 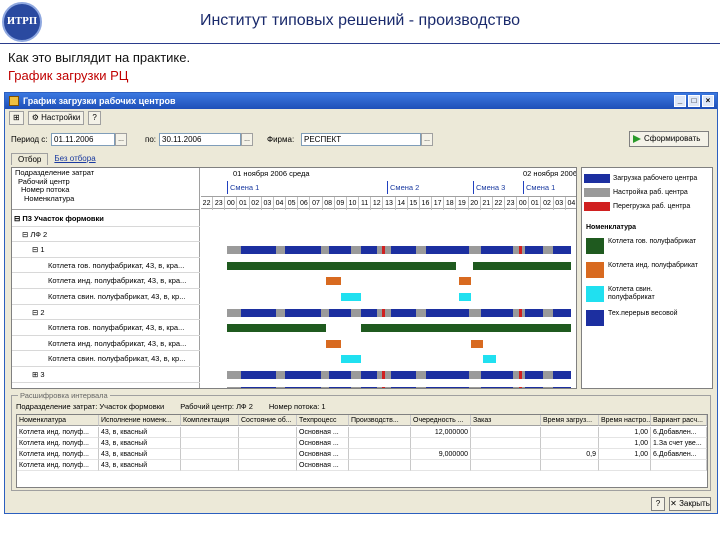 What do you see at coordinates (16, 118) in the screenshot?
I see `tree-icon: ⊞` at bounding box center [16, 118].